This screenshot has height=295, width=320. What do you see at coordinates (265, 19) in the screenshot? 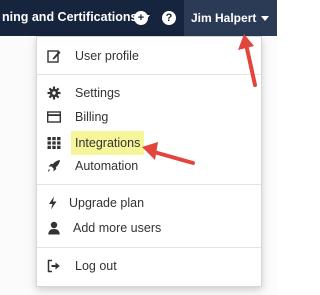
I see `chevron-down-icon` at bounding box center [265, 19].